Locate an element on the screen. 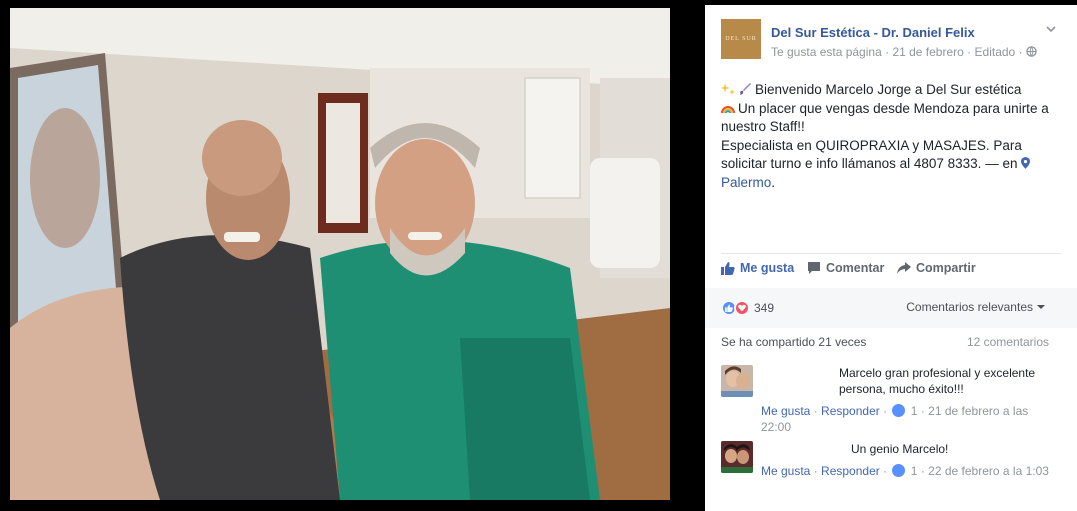 This screenshot has height=511, width=1077. location-pin-icon is located at coordinates (1026, 163).